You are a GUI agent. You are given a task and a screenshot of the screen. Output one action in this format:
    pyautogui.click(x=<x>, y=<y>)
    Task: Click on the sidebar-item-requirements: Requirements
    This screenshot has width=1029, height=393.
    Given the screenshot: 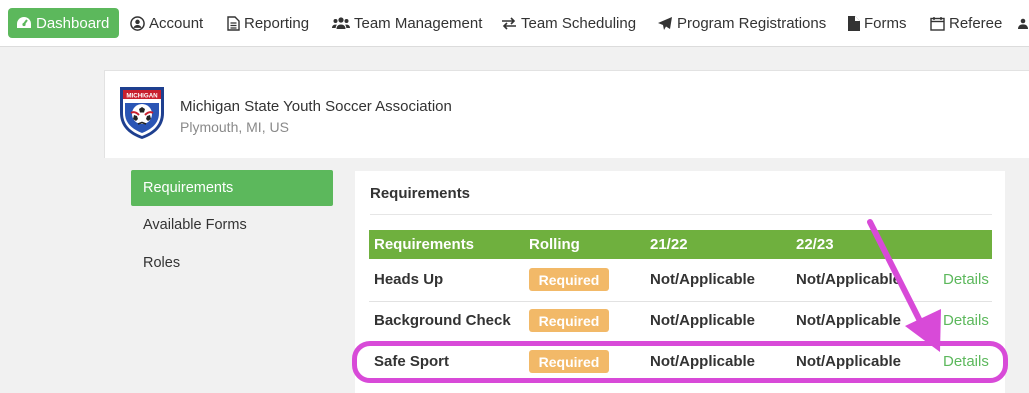 What is the action you would take?
    pyautogui.click(x=232, y=188)
    